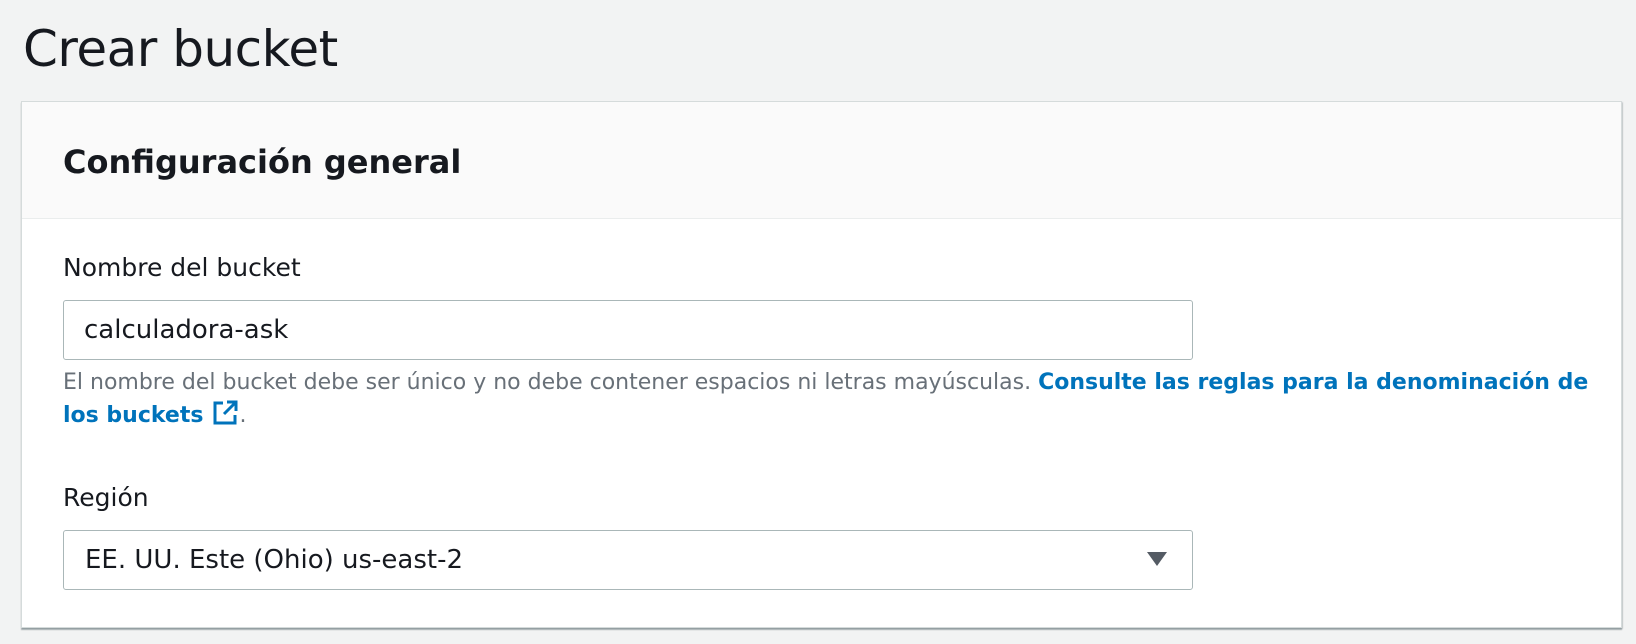 The height and width of the screenshot is (644, 1636). I want to click on panel-heading: Configuración general, so click(262, 162).